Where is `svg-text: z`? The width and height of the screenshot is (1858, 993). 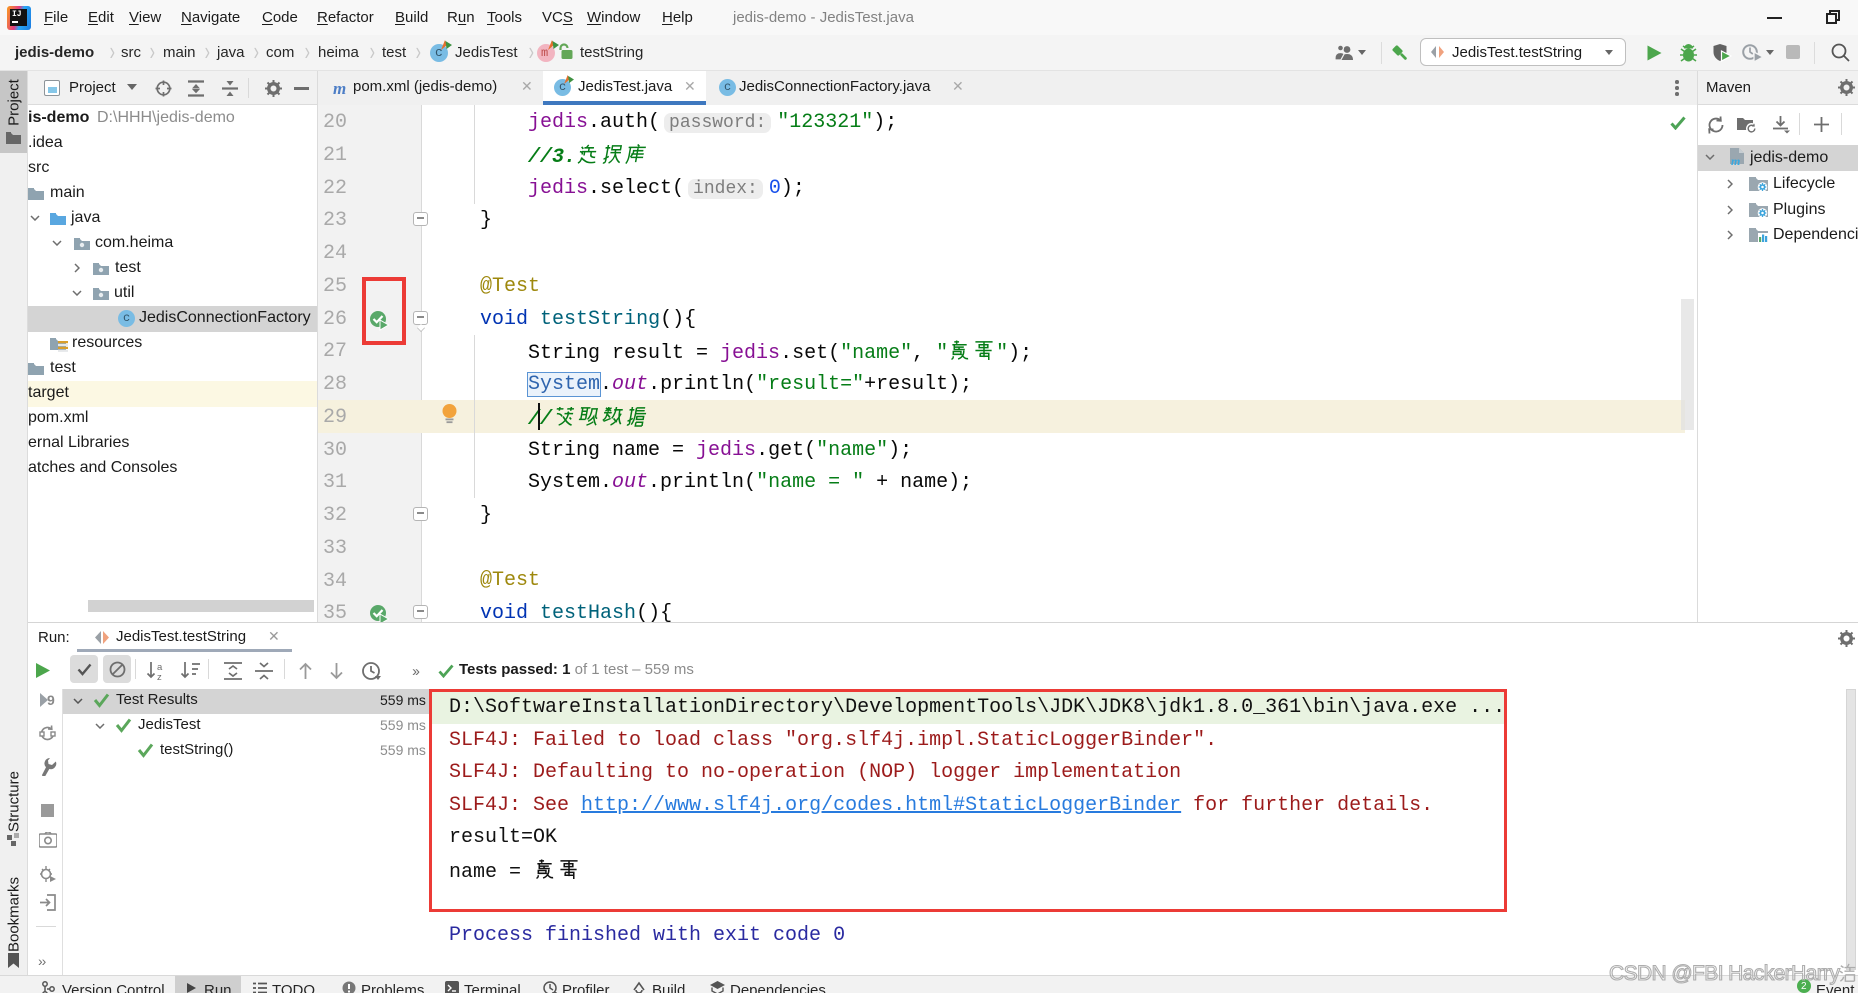 svg-text: z is located at coordinates (159, 676).